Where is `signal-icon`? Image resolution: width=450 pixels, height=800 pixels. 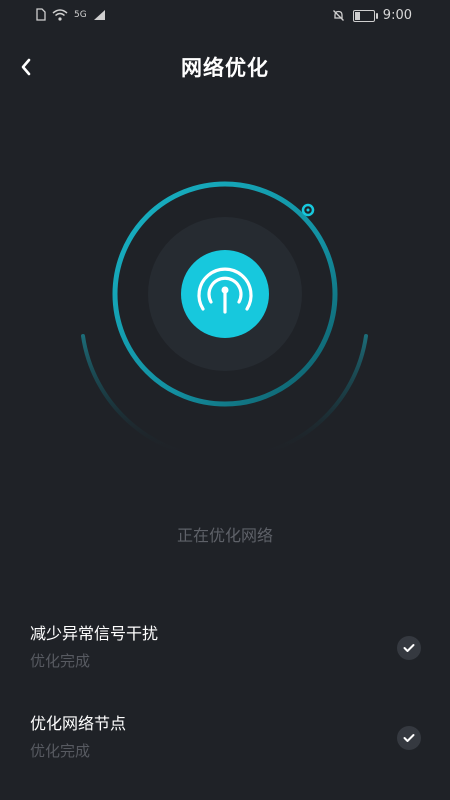
signal-icon is located at coordinates (99, 14).